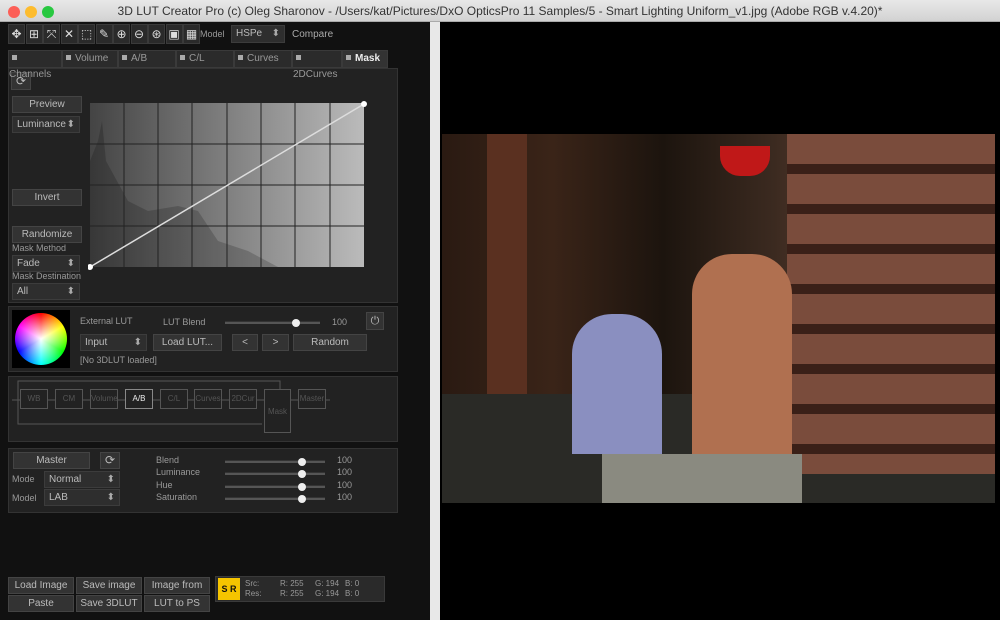 The image size is (1000, 620). What do you see at coordinates (249, 33) in the screenshot?
I see `model-value: HSPe` at bounding box center [249, 33].